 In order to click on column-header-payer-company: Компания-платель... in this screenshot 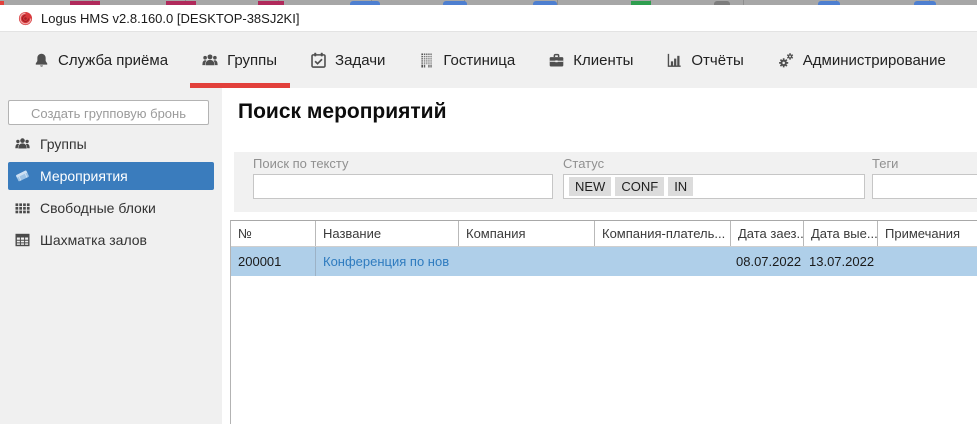, I will do `click(663, 233)`.